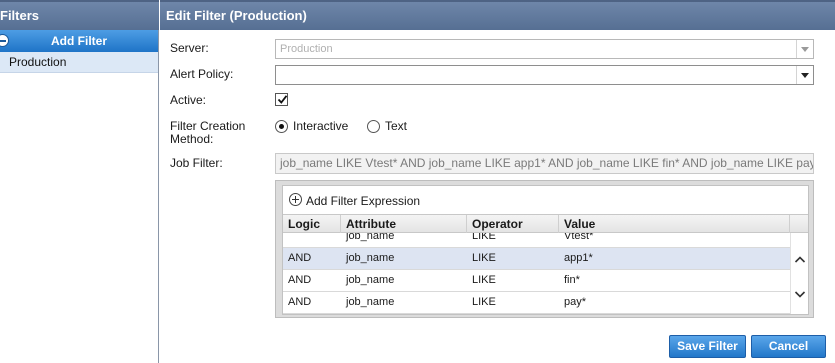 The height and width of the screenshot is (363, 835). I want to click on text-radio-label: Text, so click(396, 126).